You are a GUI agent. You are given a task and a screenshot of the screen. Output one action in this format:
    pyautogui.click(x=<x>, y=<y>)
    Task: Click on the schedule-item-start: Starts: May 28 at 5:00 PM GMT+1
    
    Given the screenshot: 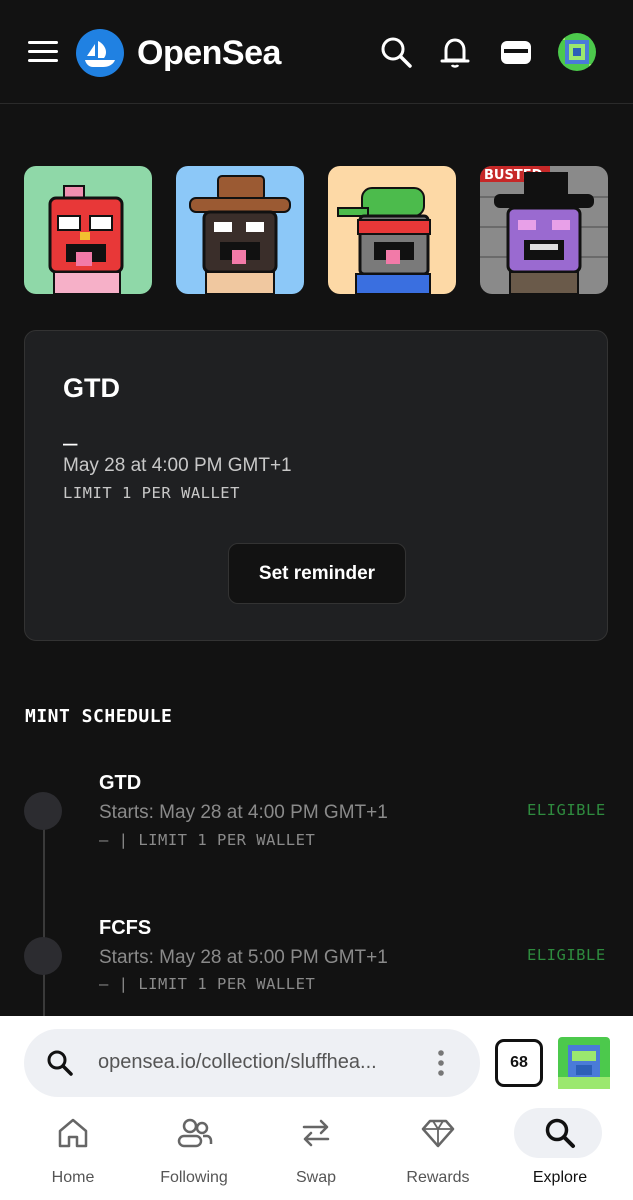 What is the action you would take?
    pyautogui.click(x=243, y=957)
    